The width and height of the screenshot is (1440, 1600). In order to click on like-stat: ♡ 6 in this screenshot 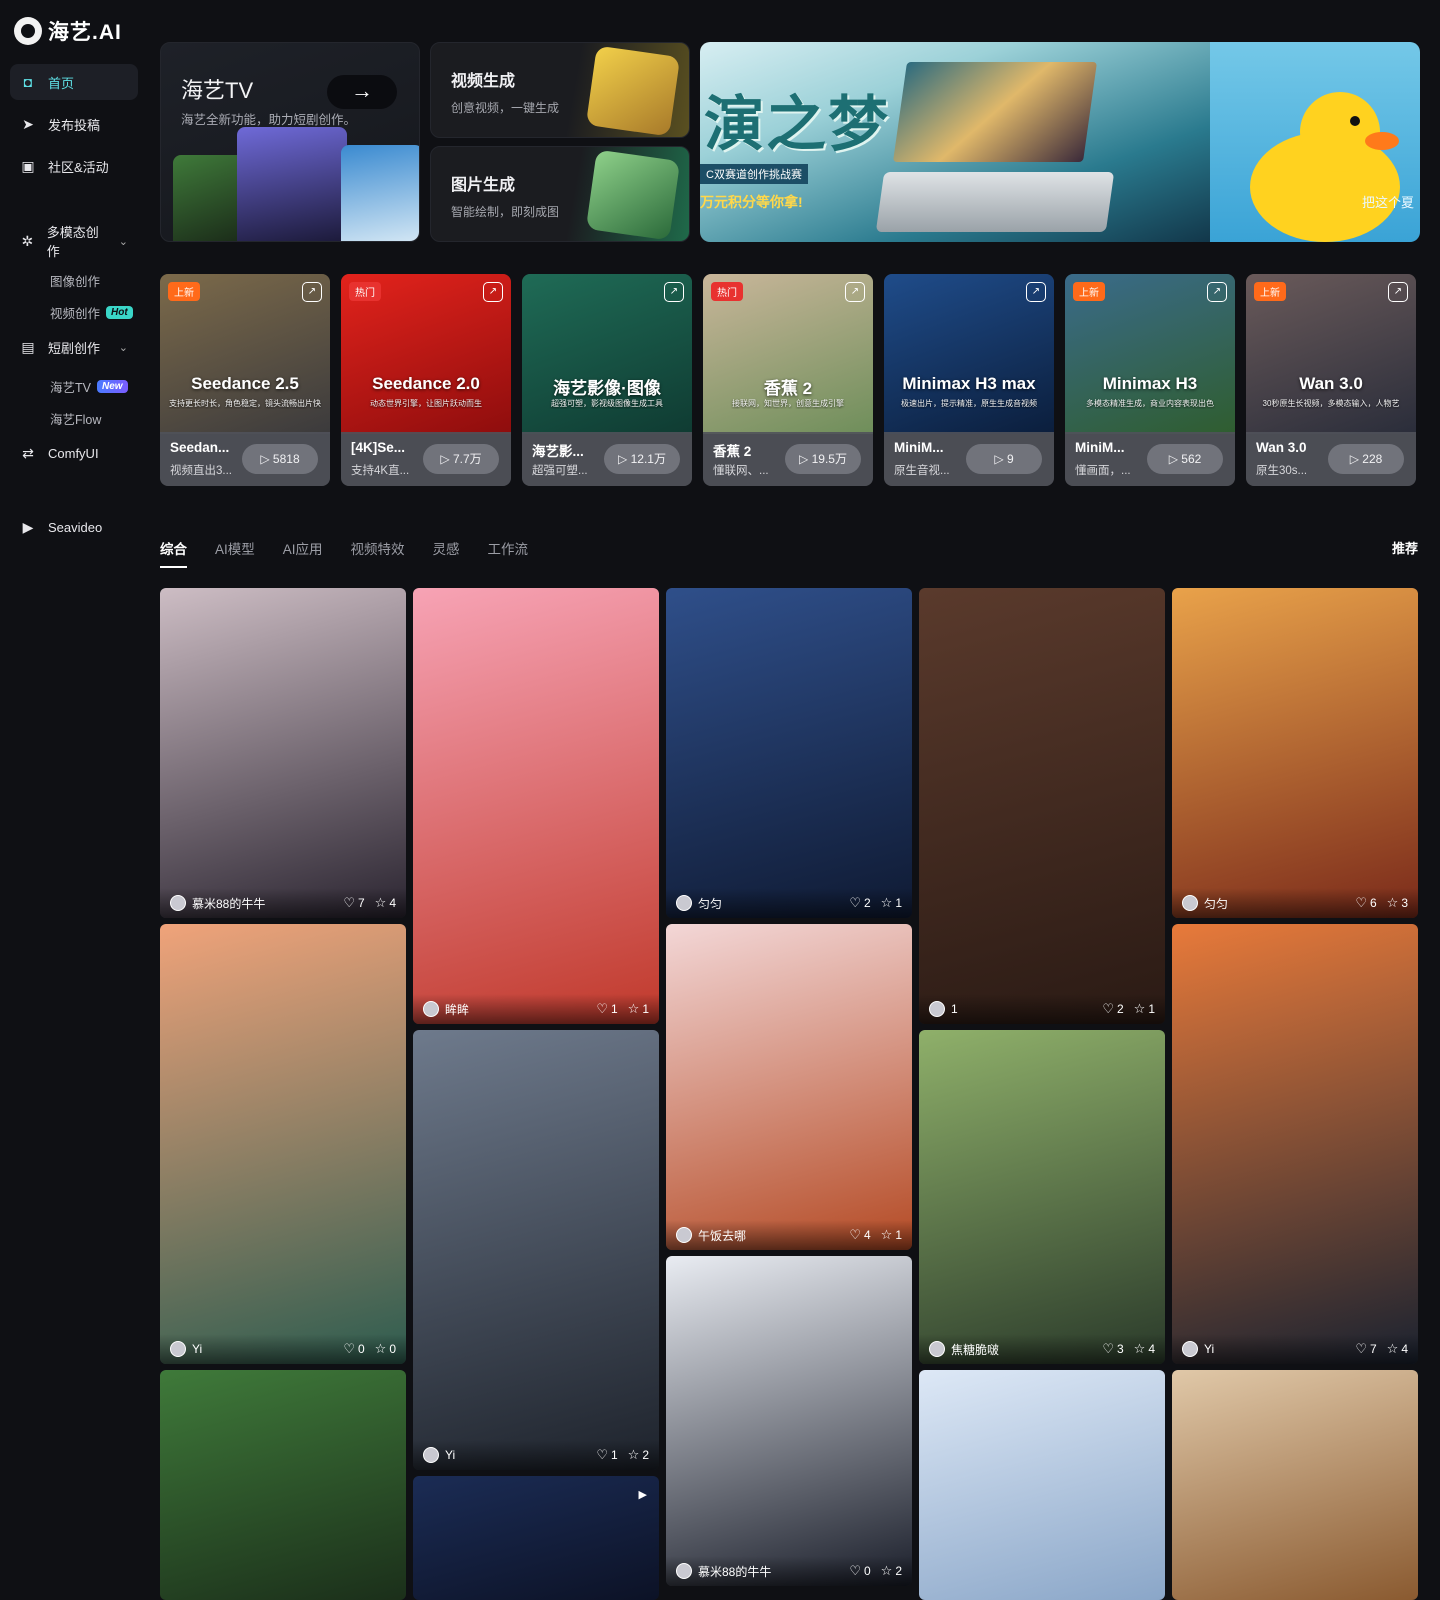, I will do `click(1365, 903)`.